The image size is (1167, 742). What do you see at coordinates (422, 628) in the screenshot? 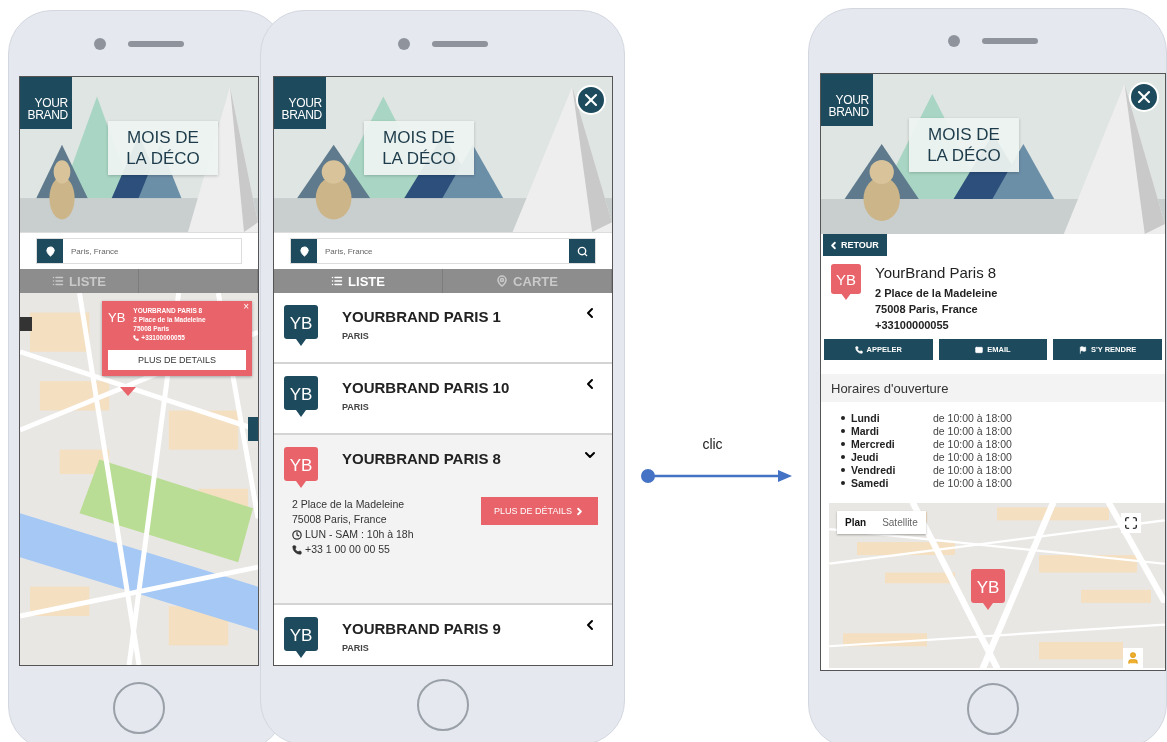
I see `store-name: YOURBRAND PARIS 9` at bounding box center [422, 628].